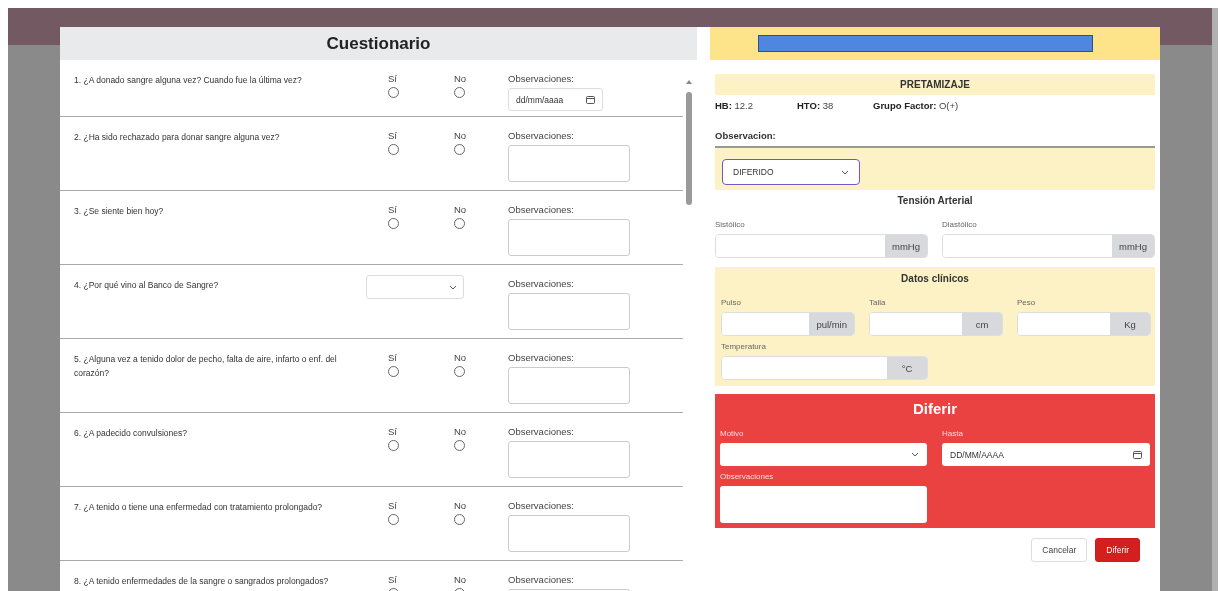  What do you see at coordinates (936, 324) in the screenshot?
I see `input-field: cm` at bounding box center [936, 324].